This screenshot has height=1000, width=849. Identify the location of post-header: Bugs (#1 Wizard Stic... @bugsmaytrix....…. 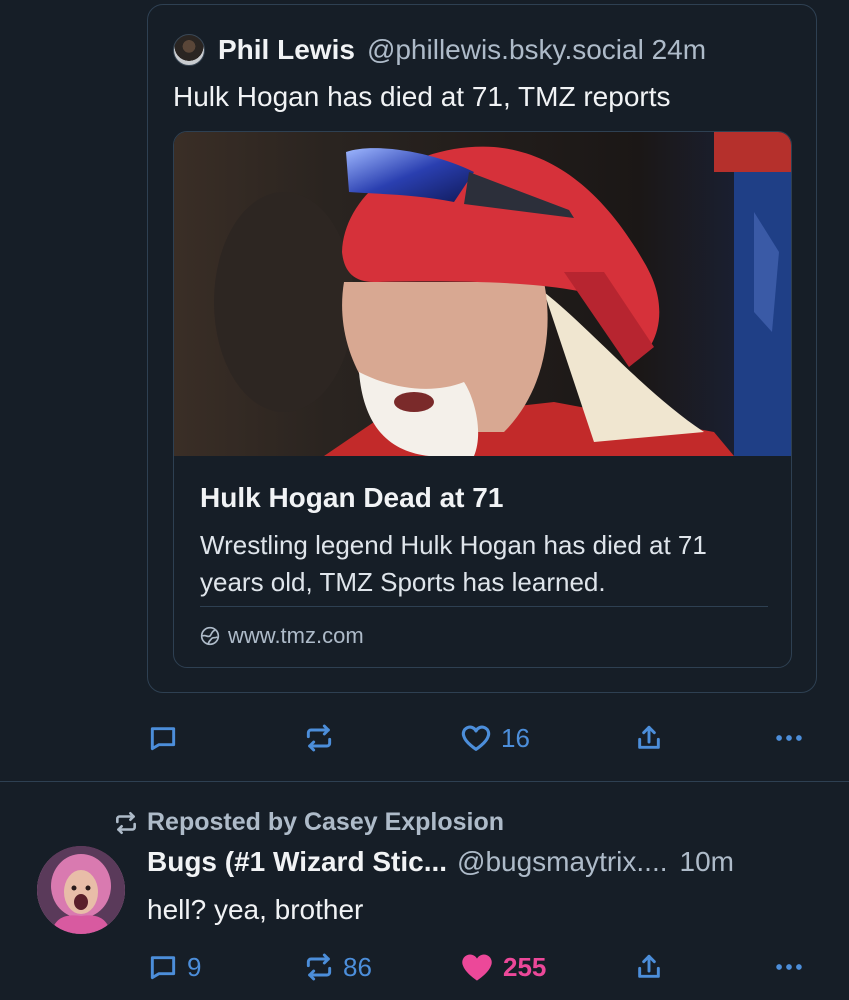
(440, 862).